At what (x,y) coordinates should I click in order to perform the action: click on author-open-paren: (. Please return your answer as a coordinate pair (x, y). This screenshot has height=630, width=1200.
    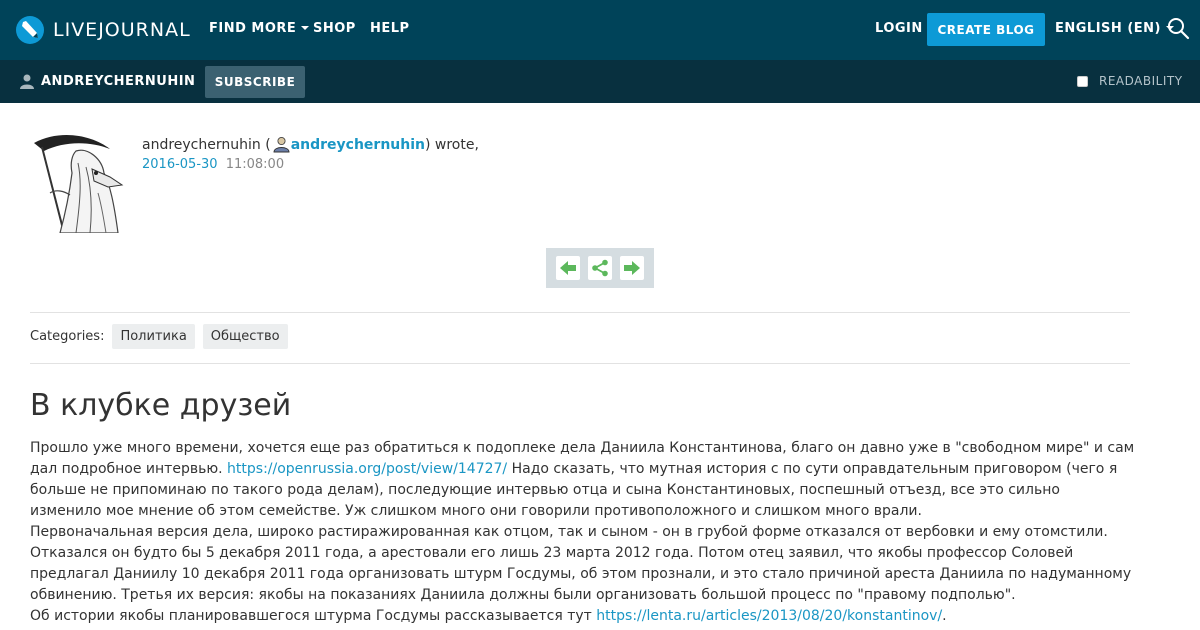
    Looking at the image, I should click on (265, 144).